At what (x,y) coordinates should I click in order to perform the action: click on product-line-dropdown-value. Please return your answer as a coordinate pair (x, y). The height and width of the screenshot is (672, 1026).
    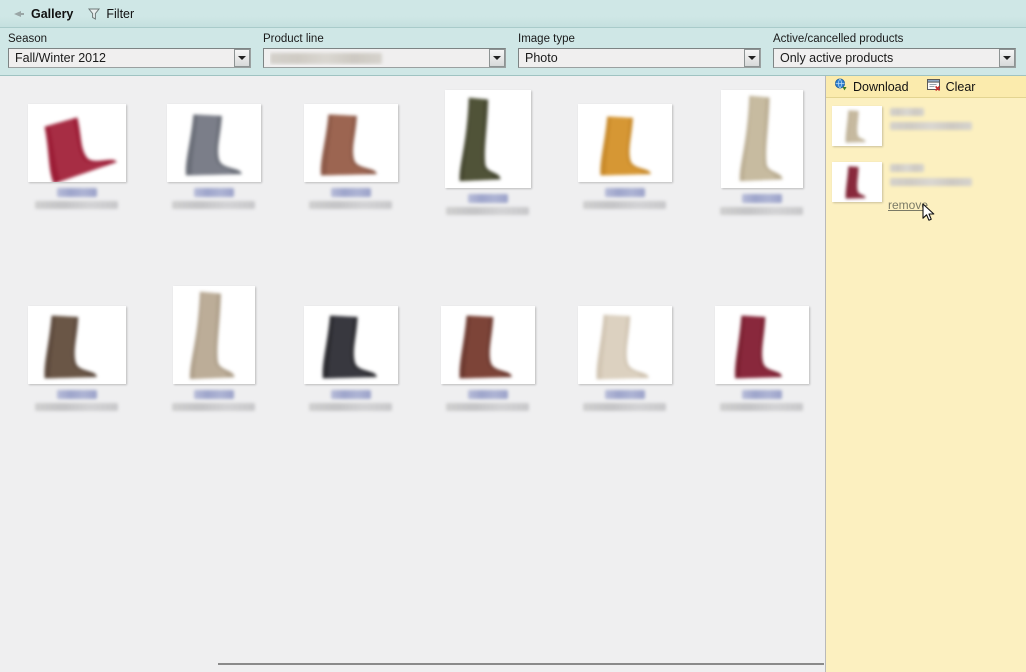
    Looking at the image, I should click on (379, 58).